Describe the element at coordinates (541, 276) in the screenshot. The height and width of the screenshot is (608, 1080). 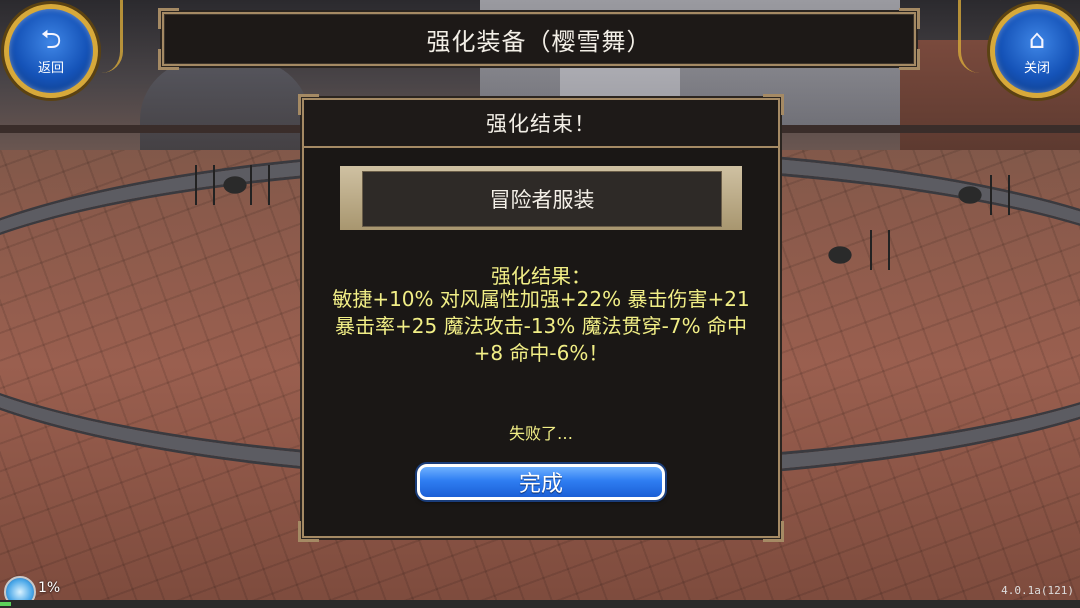
I see `result-heading: 强化结果：` at that location.